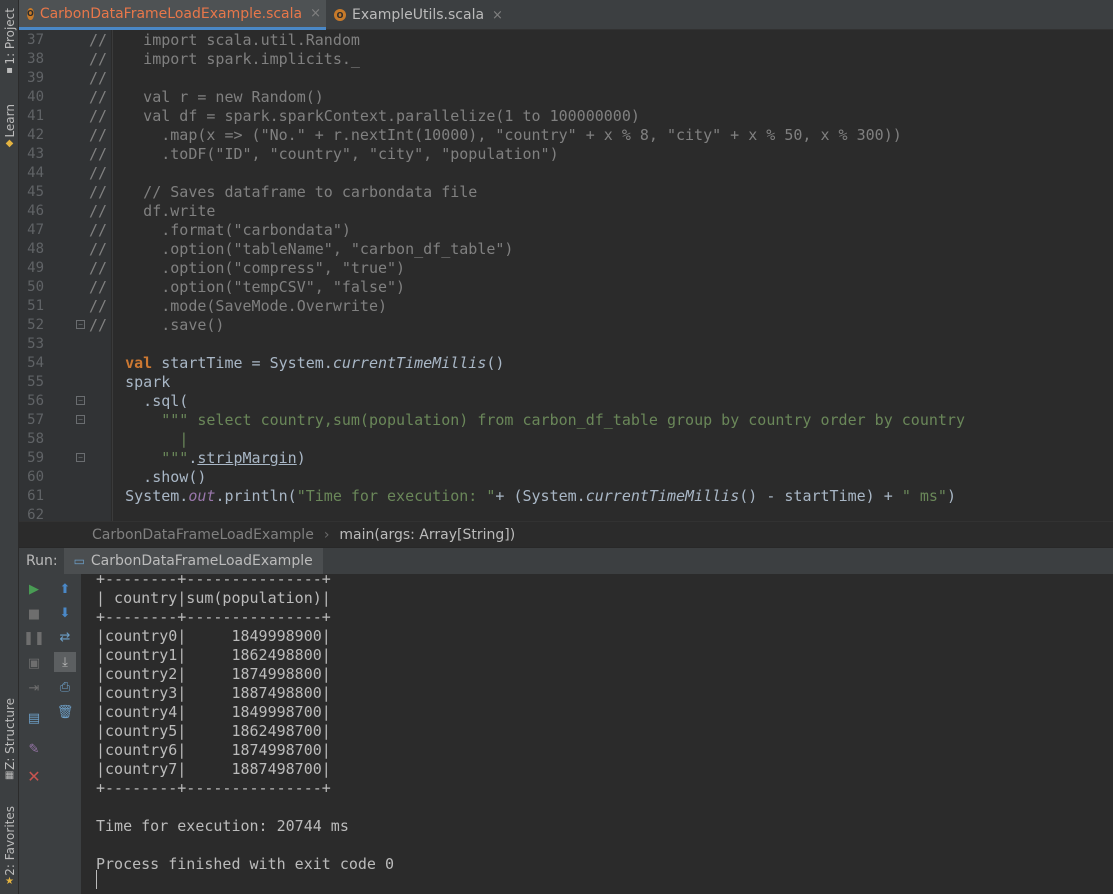 Image resolution: width=1113 pixels, height=894 pixels. Describe the element at coordinates (35, 135) in the screenshot. I see `line-number: 42` at that location.